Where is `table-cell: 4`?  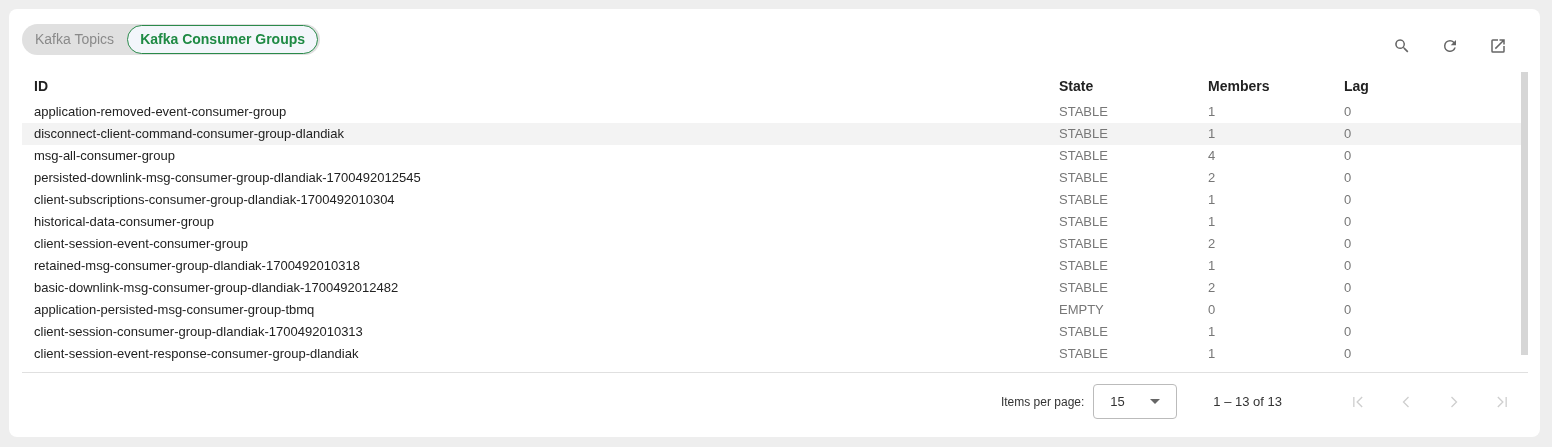
table-cell: 4 is located at coordinates (1212, 156).